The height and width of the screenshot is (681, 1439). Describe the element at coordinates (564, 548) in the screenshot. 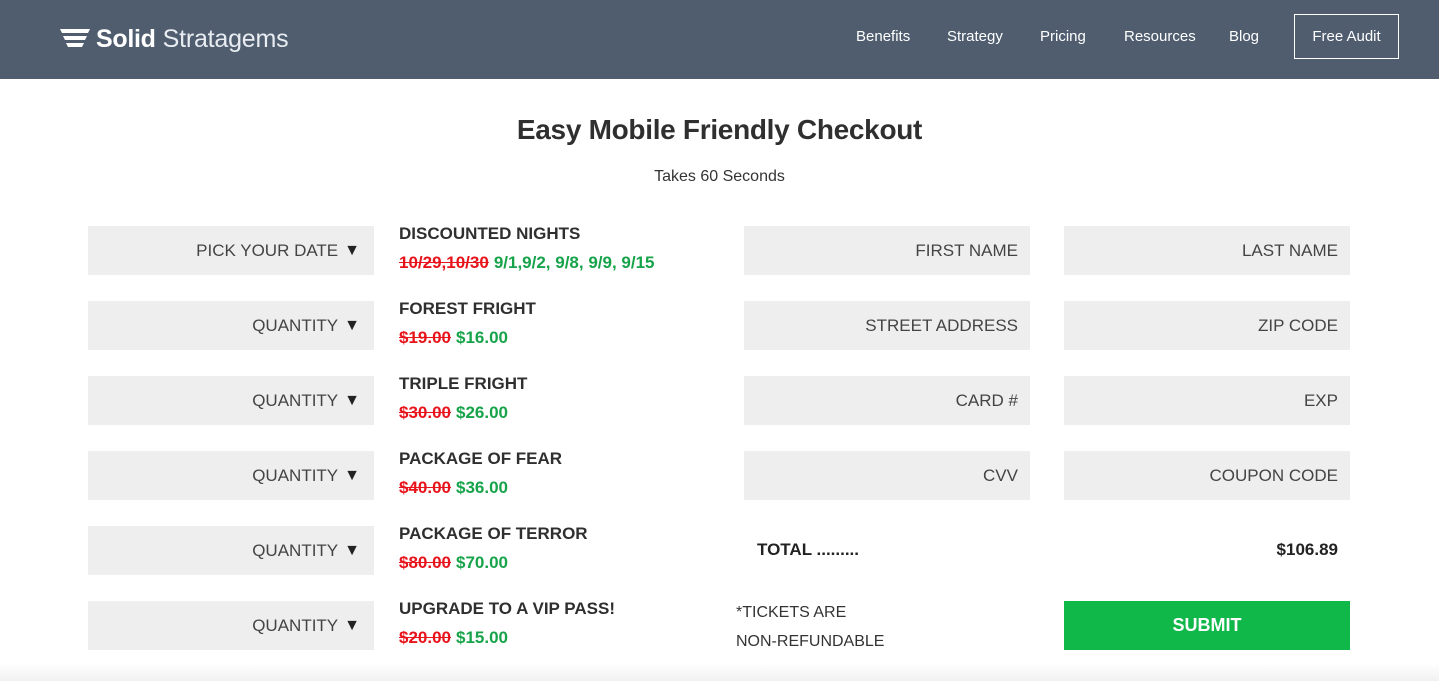

I see `product-package-of-terror: PACKAGE OF TERROR $80.00 $70.00` at that location.